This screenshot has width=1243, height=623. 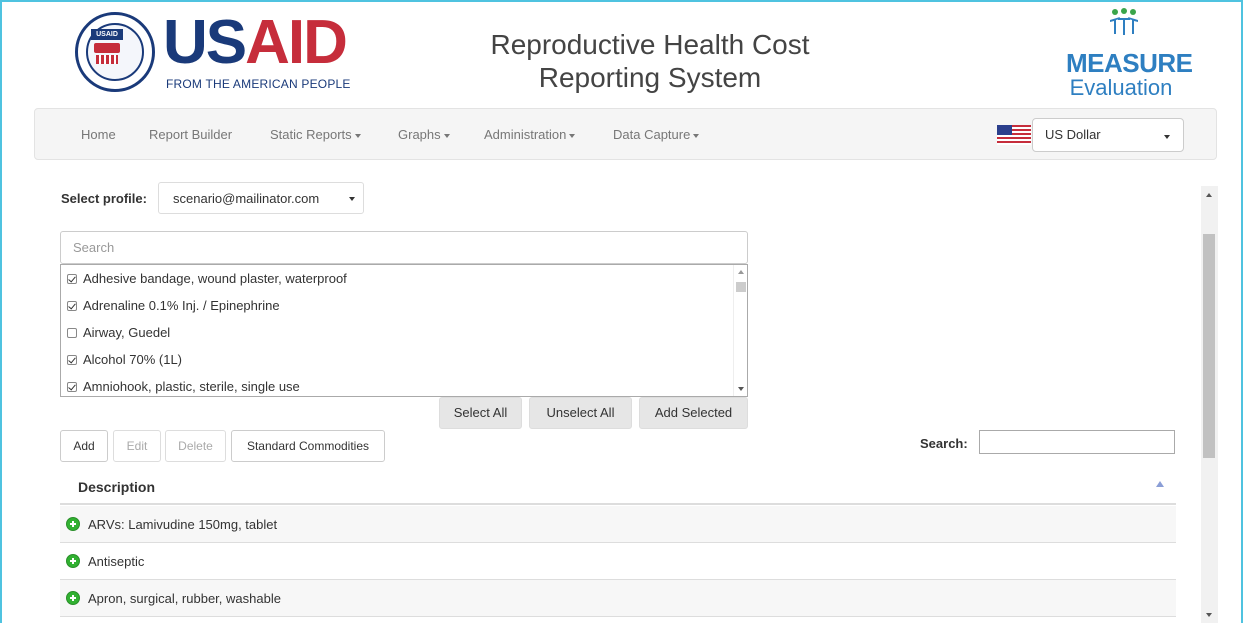 I want to click on page-title-line1: Reproductive Health Cost, so click(x=650, y=44).